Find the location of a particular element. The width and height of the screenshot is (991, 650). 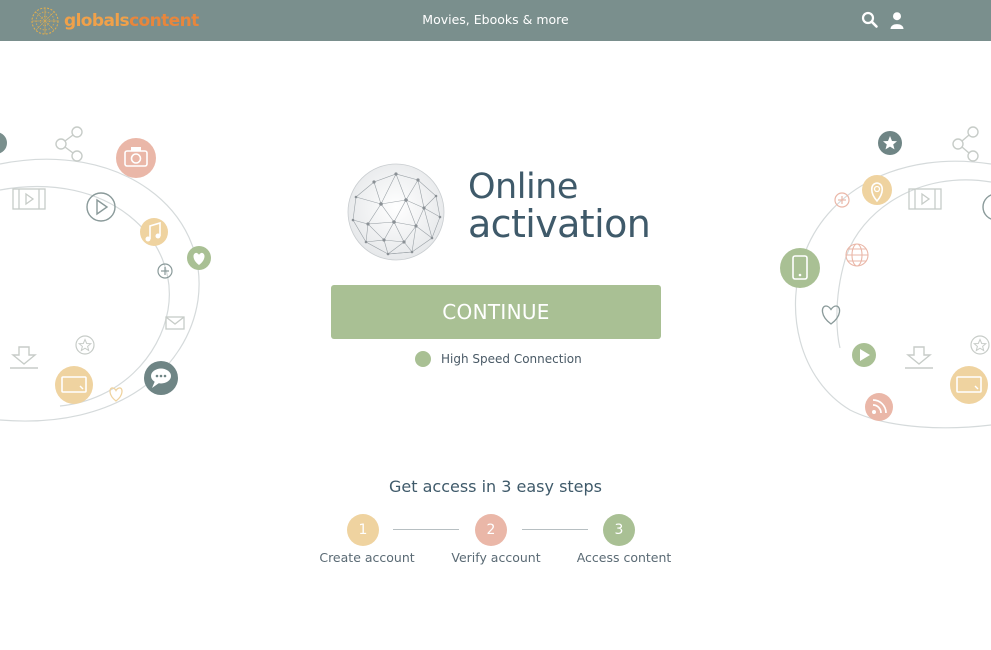

header-tagline: Movies, Ebooks & more is located at coordinates (495, 19).